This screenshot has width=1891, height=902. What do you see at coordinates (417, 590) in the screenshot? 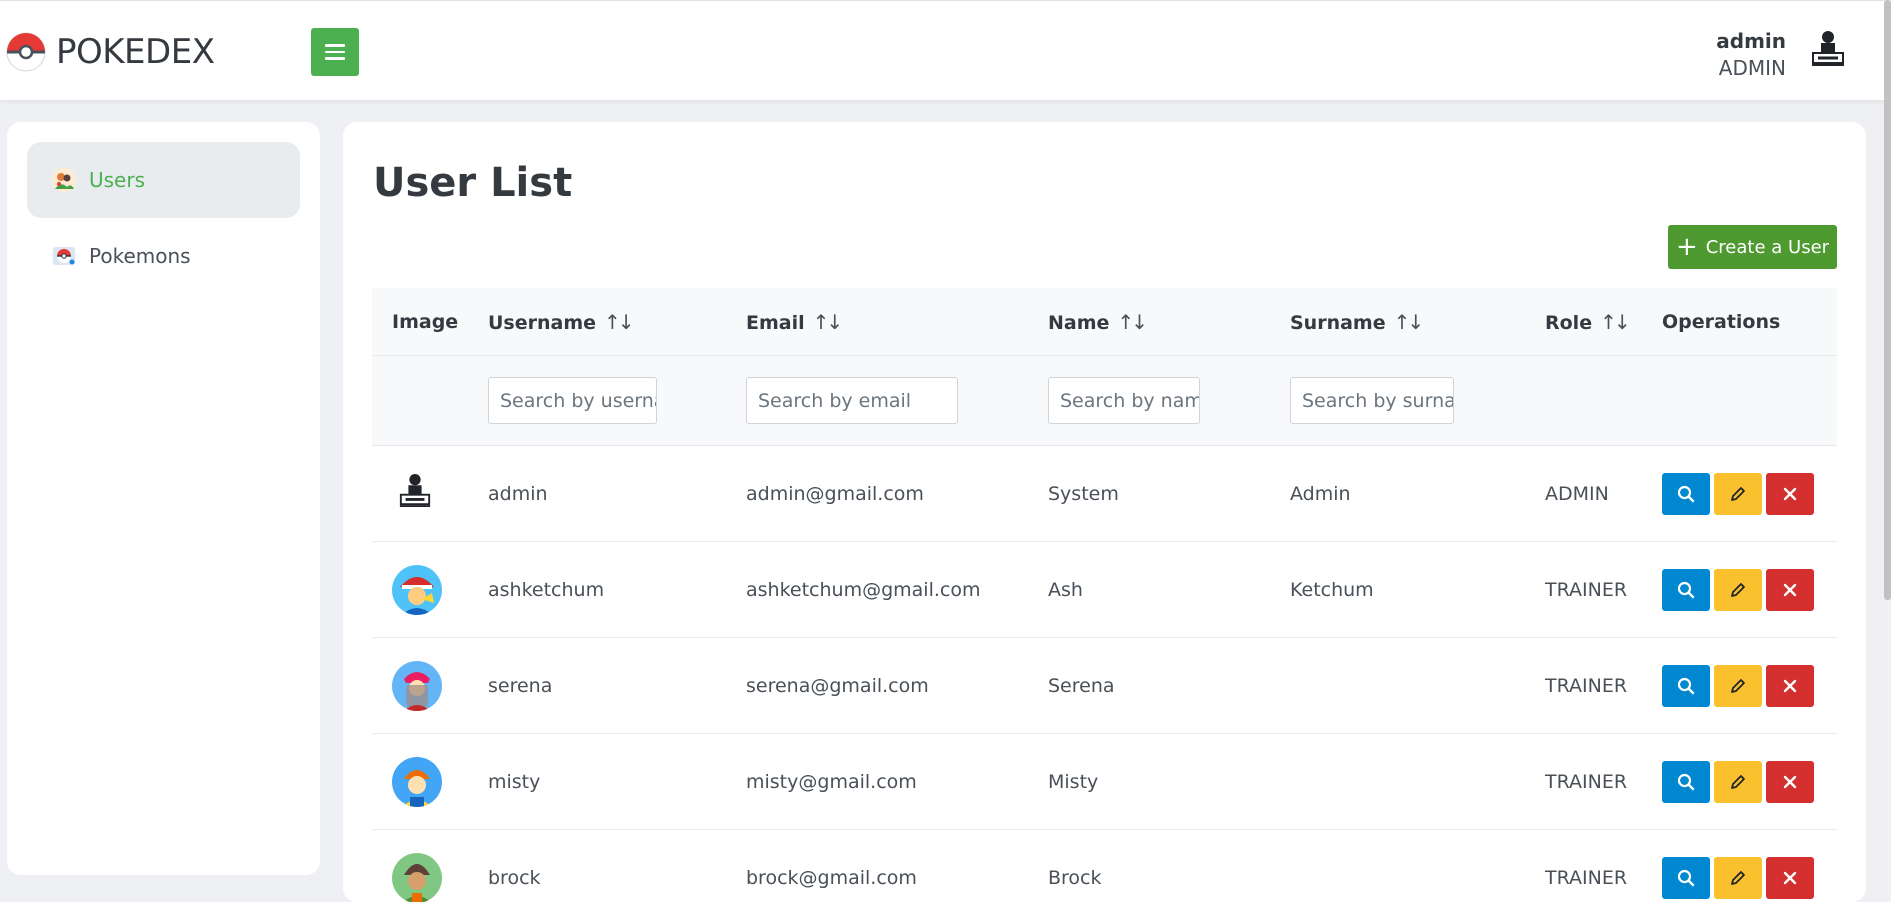
I see `ash-avatar` at bounding box center [417, 590].